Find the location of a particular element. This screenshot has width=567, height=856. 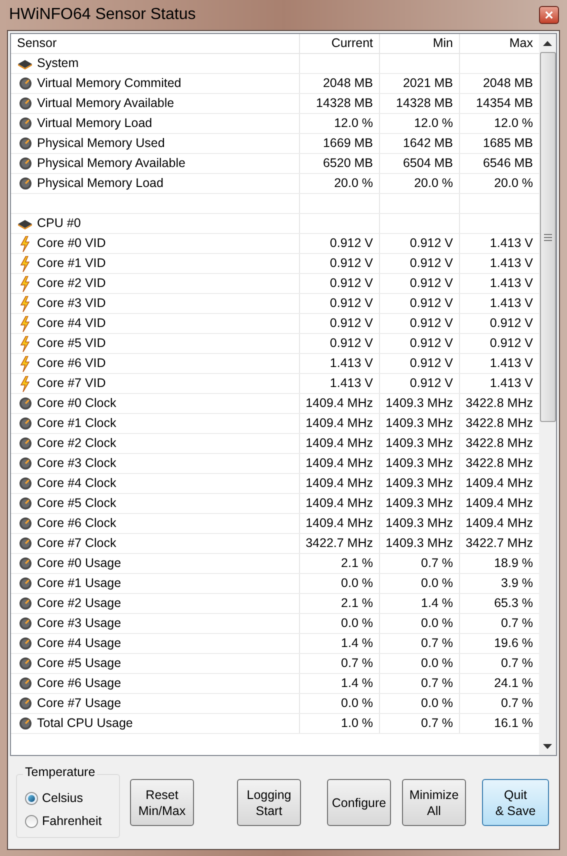

sensor-name: Physical Memory Used is located at coordinates (101, 143).